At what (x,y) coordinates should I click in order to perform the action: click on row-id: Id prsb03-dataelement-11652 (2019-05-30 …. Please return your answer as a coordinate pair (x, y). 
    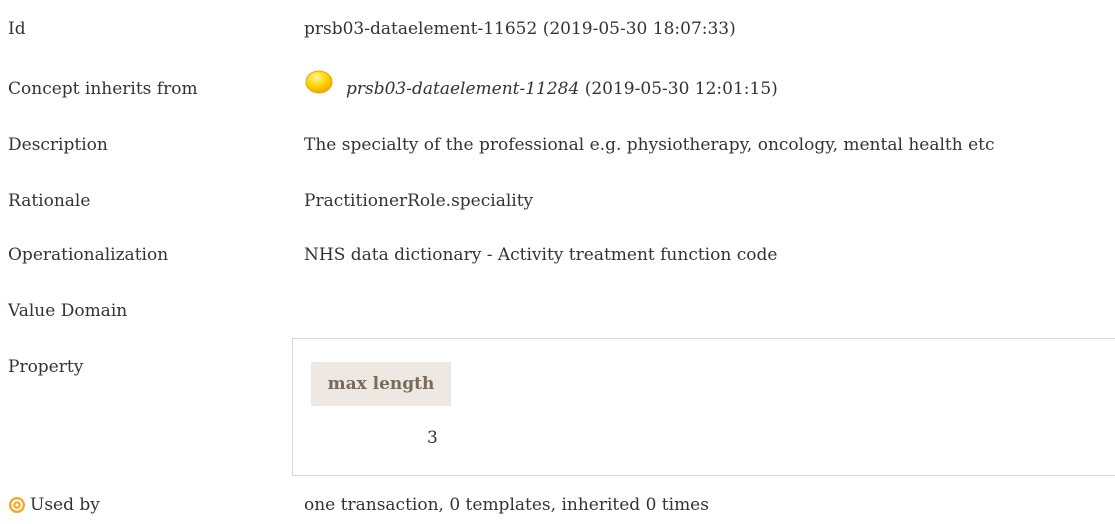
    Looking at the image, I should click on (557, 33).